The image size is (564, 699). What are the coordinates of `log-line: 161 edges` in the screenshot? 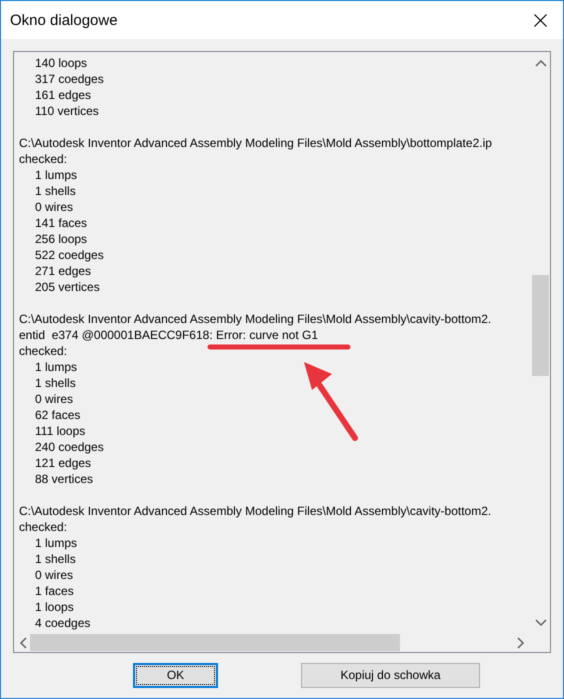 It's located at (63, 95).